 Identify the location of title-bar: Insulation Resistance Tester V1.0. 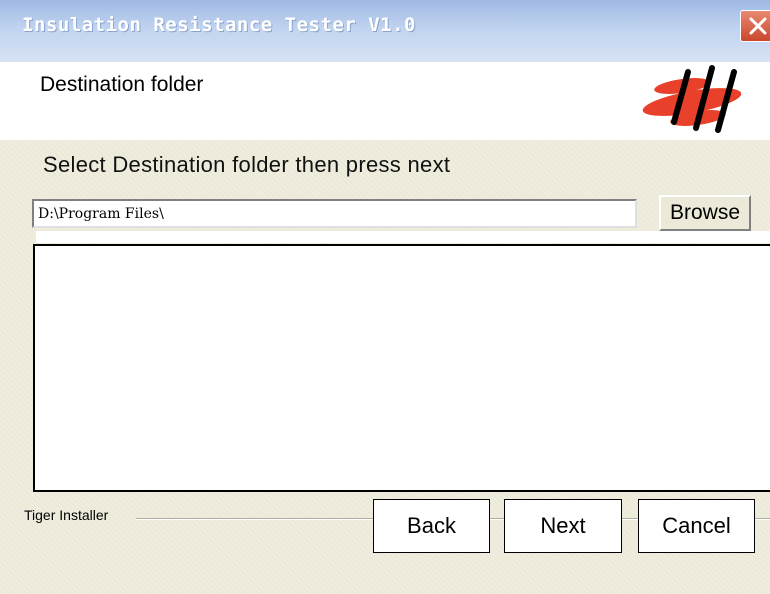
(385, 31).